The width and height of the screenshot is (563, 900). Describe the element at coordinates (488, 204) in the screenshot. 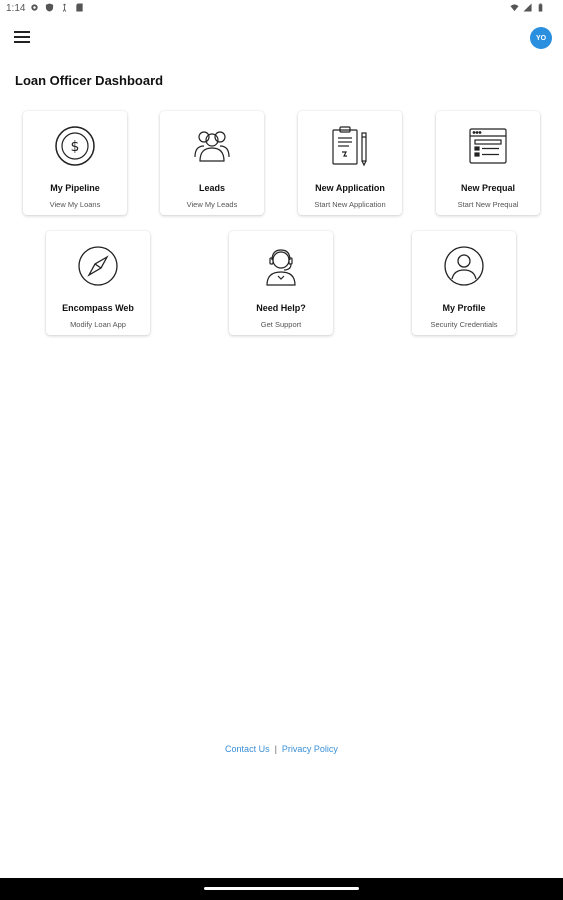

I see `tile-subtitle: Start New Prequal` at that location.